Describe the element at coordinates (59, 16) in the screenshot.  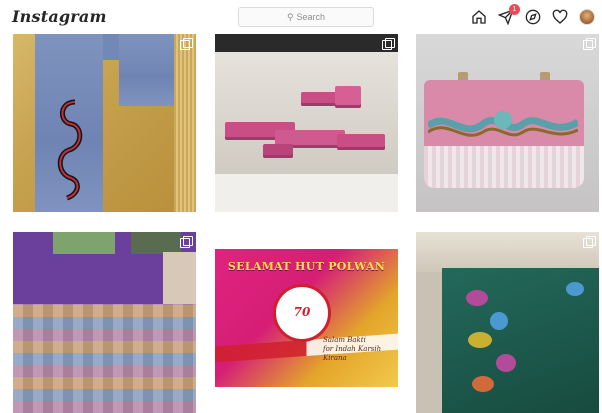
I see `instagram-logo: Instagram` at that location.